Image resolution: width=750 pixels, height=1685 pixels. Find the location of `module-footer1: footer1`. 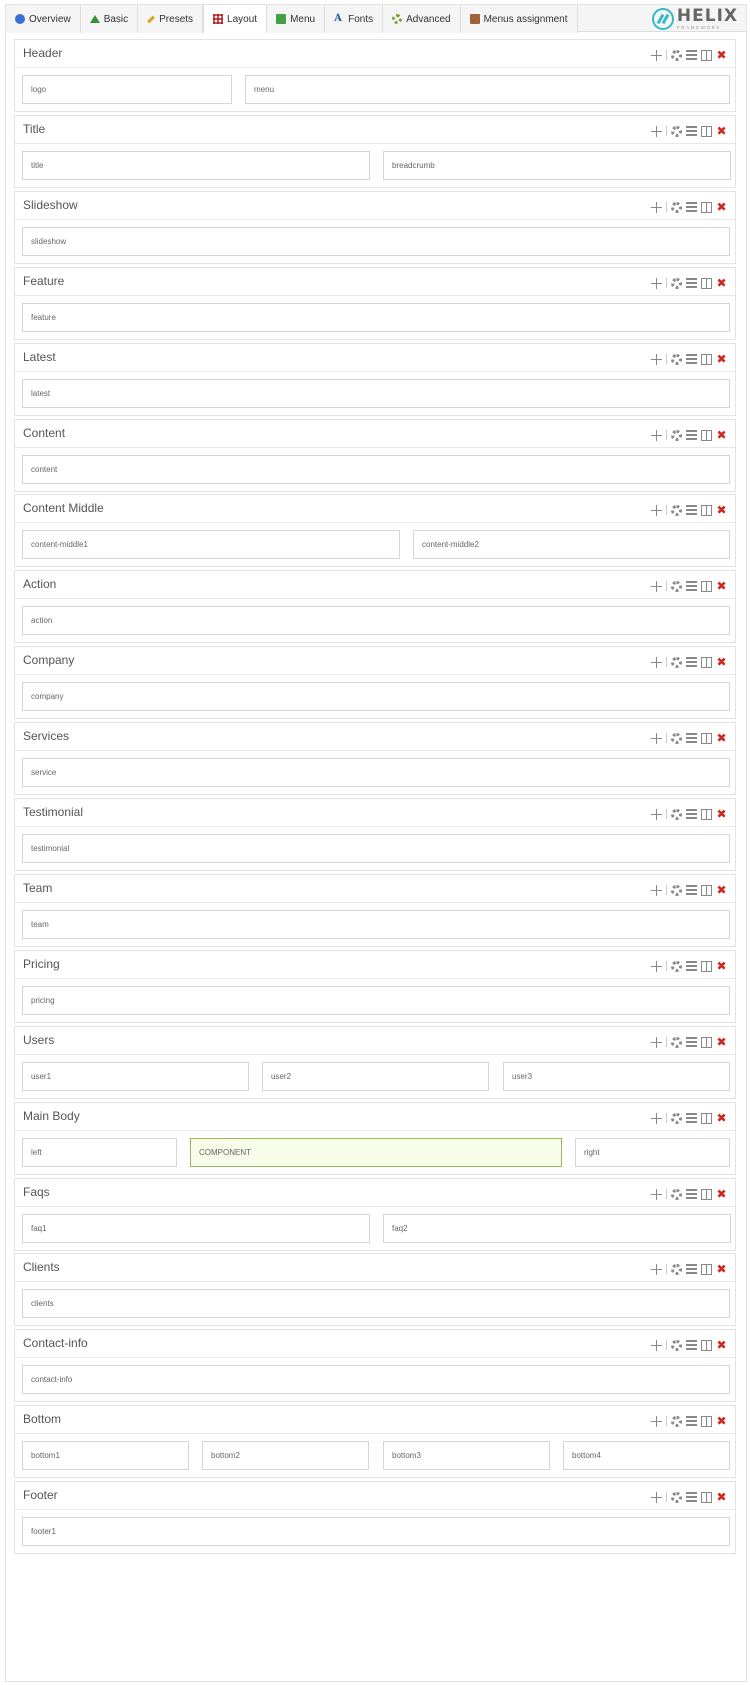

module-footer1: footer1 is located at coordinates (376, 1531).